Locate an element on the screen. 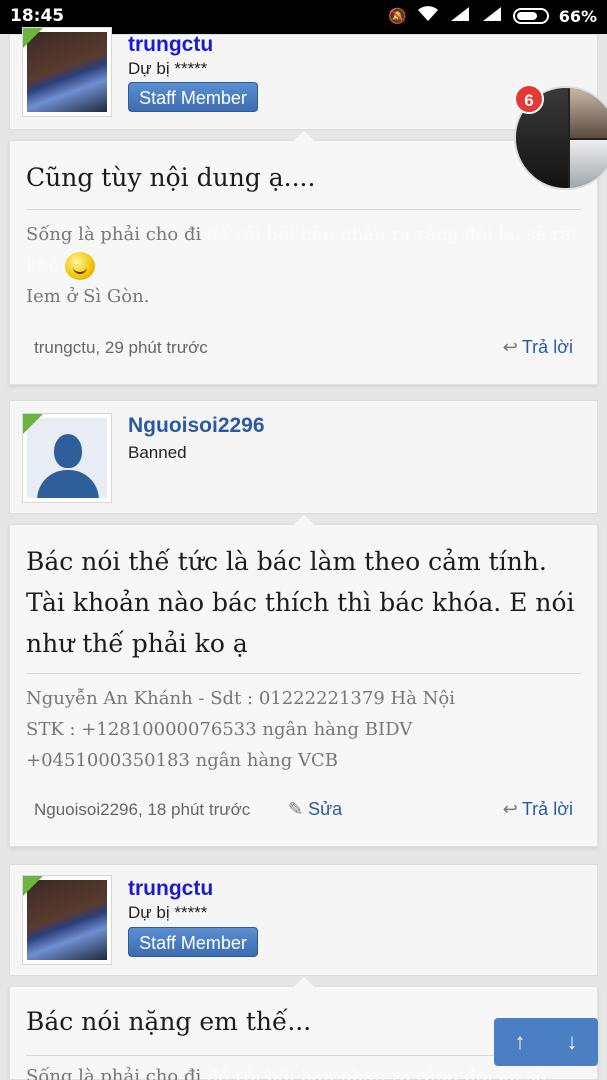  user-info: Nguoisoi2296 Banned is located at coordinates (303, 457).